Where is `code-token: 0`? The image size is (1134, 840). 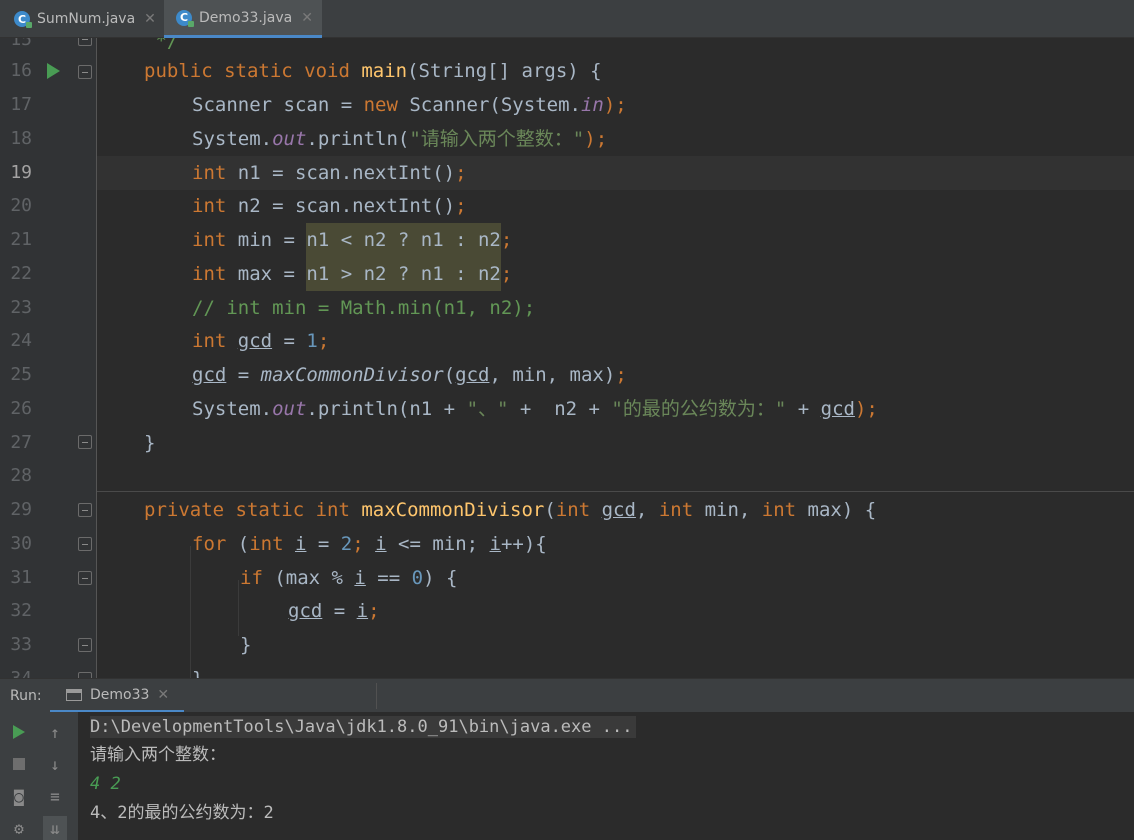 code-token: 0 is located at coordinates (417, 578).